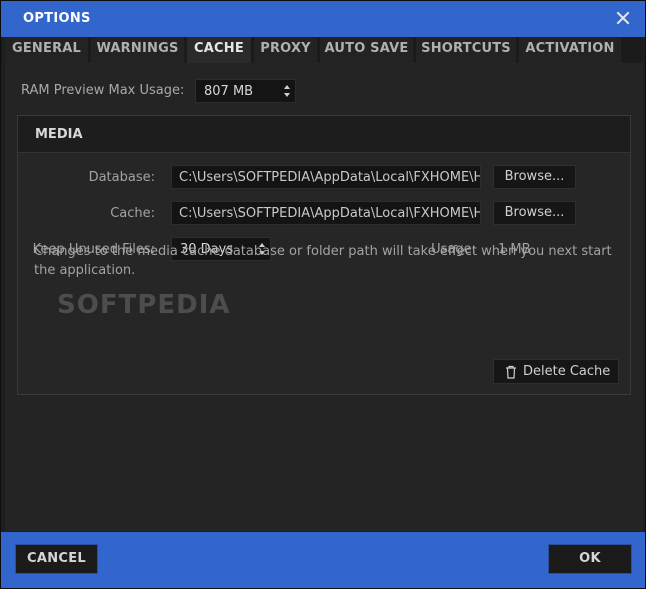  What do you see at coordinates (366, 50) in the screenshot?
I see `tab-auto-save: AUTO SAVE` at bounding box center [366, 50].